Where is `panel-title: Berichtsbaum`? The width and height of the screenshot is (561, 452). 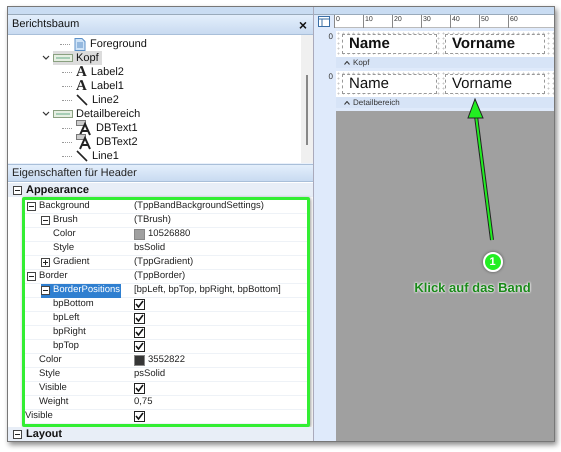
panel-title: Berichtsbaum is located at coordinates (46, 24).